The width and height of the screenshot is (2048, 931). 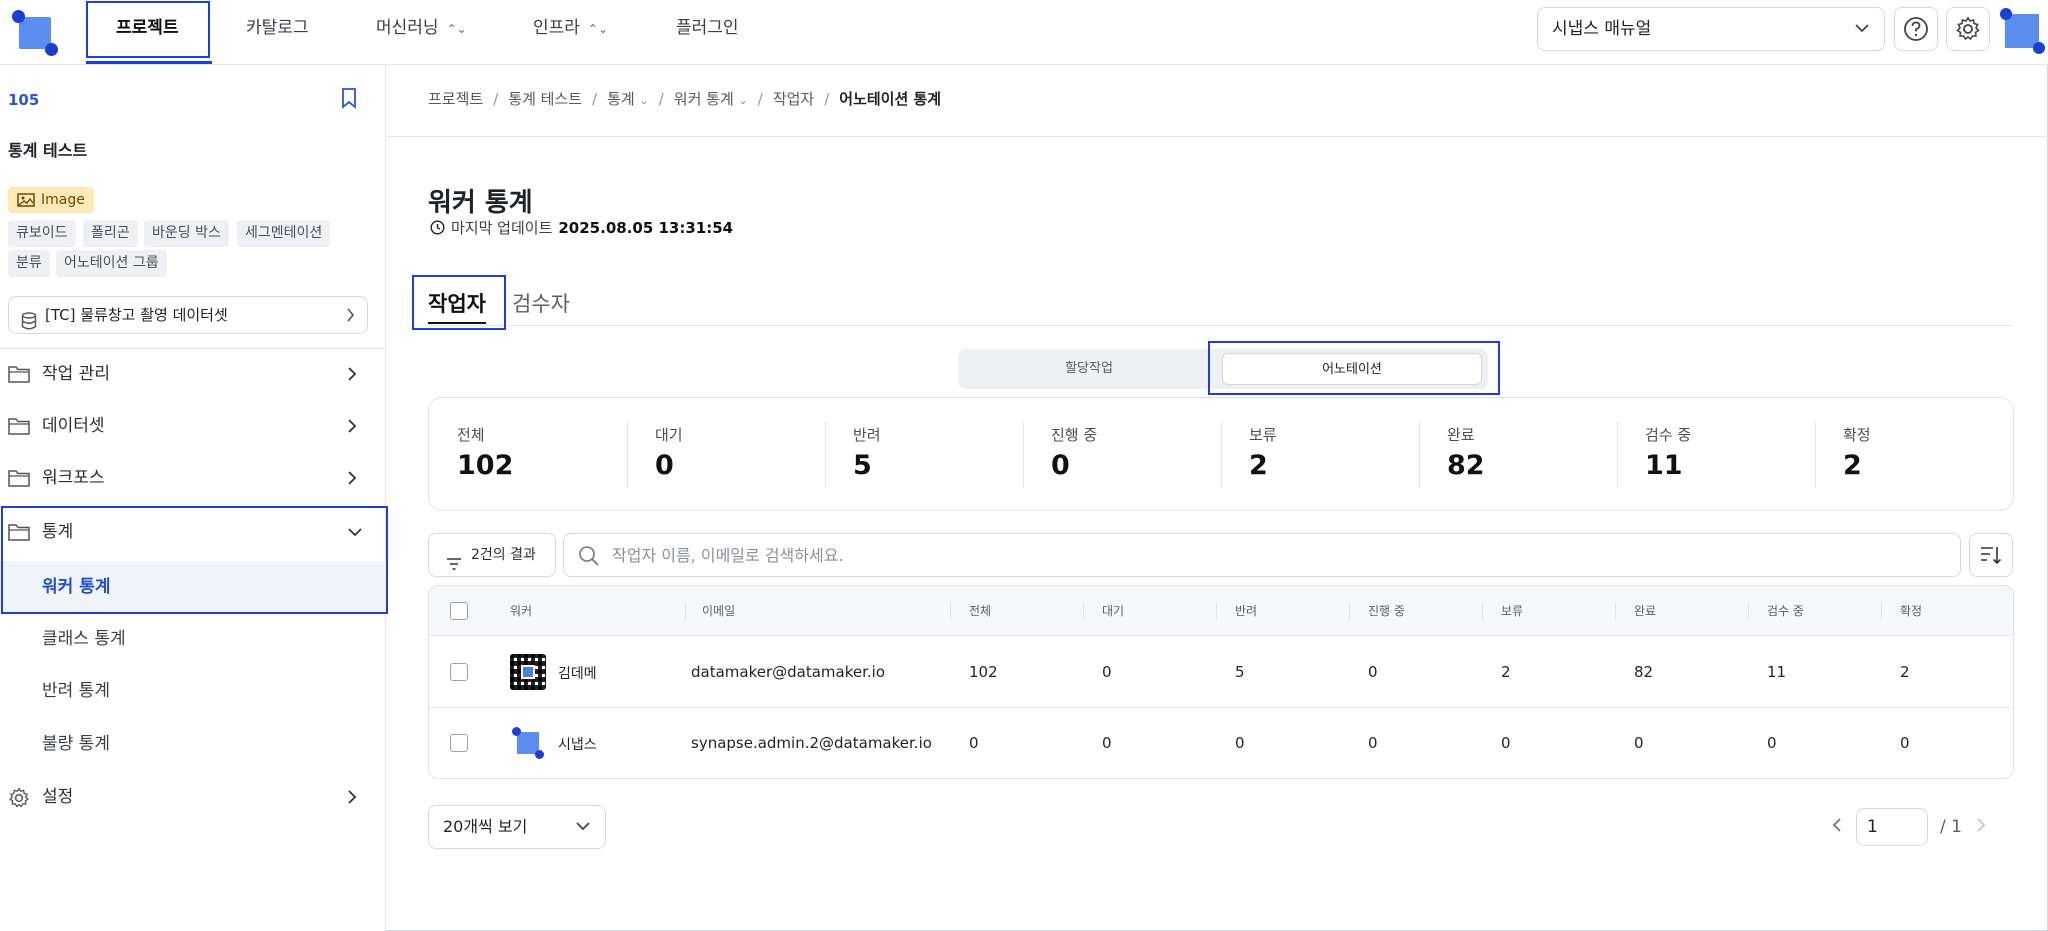 I want to click on cell-completed: 0, so click(x=1639, y=743).